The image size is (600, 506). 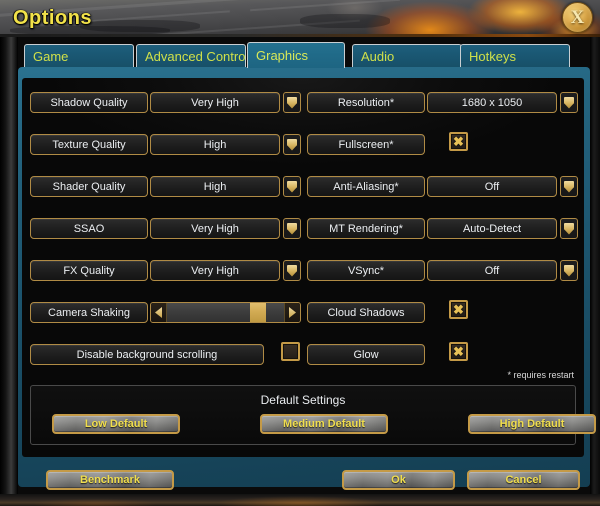 I want to click on setting-row-disable-background-scrolling: Disable background scrolling ✖, so click(x=166, y=353).